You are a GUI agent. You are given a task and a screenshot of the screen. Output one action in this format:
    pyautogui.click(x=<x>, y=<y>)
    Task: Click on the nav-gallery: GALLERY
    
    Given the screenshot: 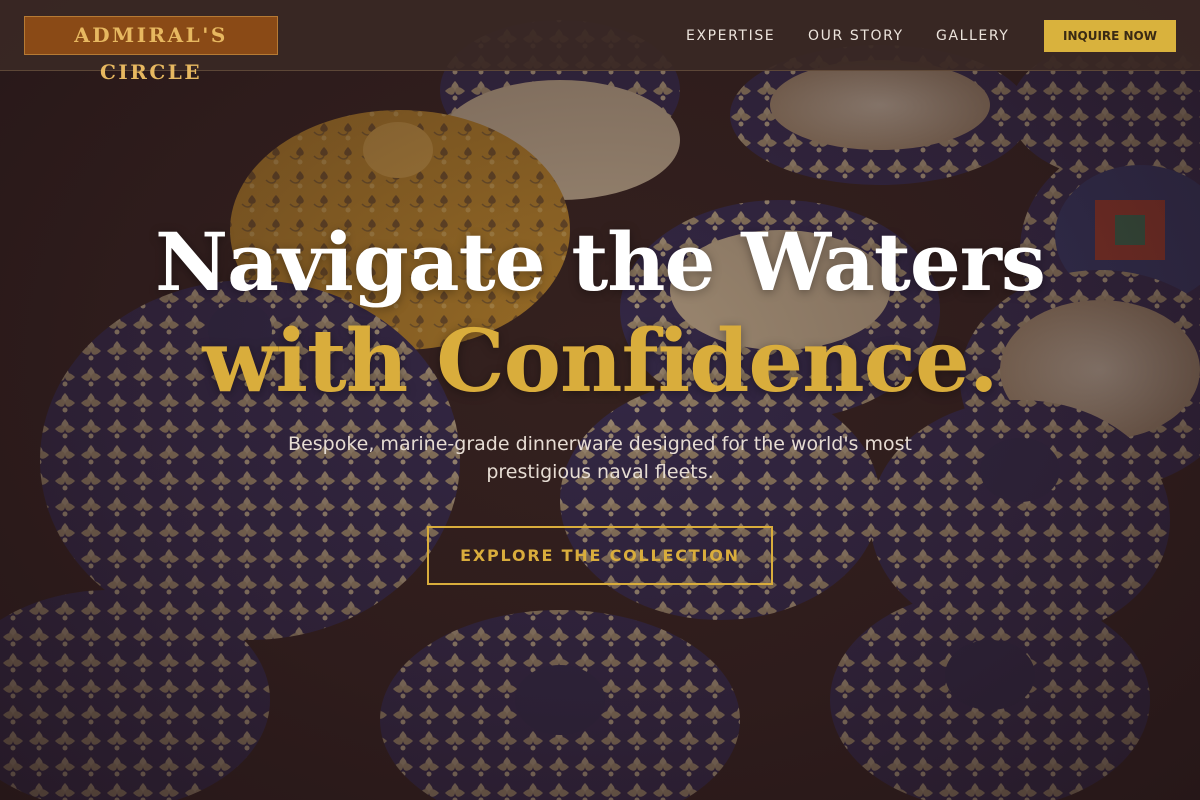 What is the action you would take?
    pyautogui.click(x=972, y=36)
    